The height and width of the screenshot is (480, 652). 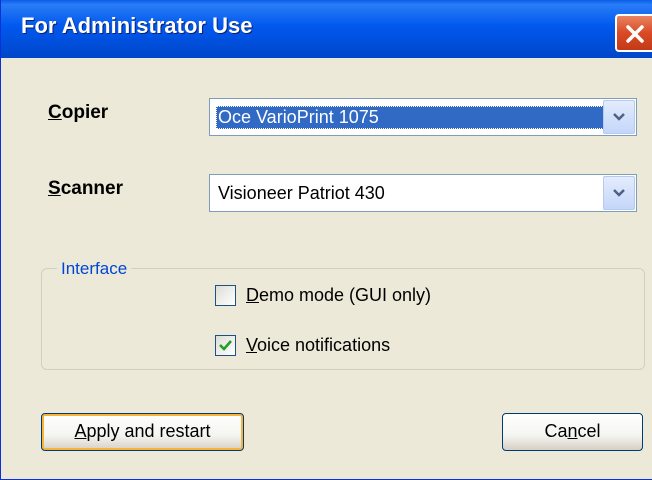 I want to click on checkmark-icon, so click(x=225, y=345).